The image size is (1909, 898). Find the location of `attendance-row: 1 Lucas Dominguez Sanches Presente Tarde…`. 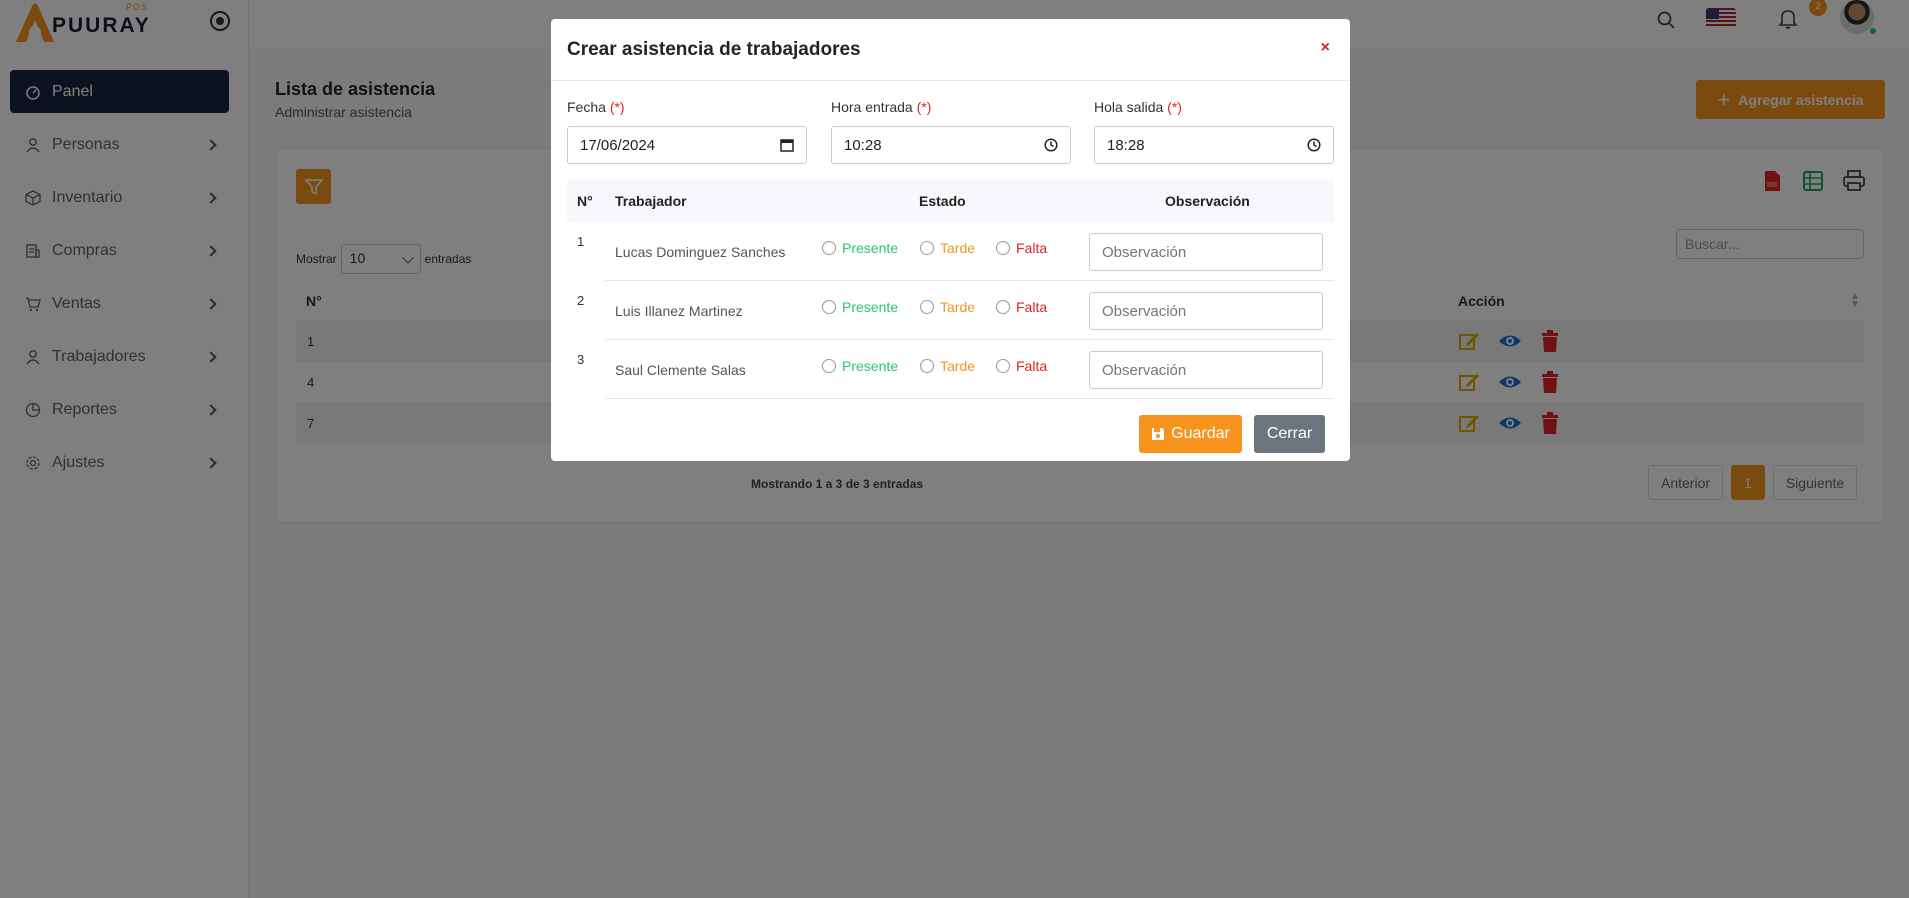

attendance-row: 1 Lucas Dominguez Sanches Presente Tarde… is located at coordinates (950, 251).